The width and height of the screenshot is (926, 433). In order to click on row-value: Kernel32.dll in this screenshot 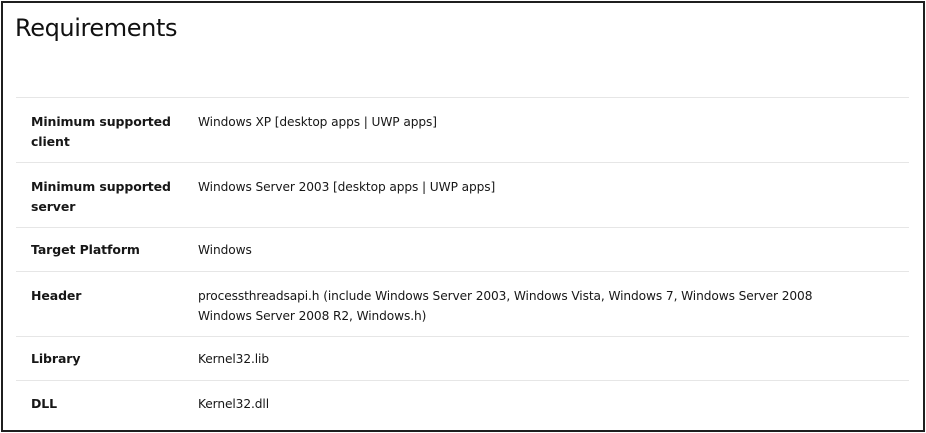, I will do `click(553, 403)`.